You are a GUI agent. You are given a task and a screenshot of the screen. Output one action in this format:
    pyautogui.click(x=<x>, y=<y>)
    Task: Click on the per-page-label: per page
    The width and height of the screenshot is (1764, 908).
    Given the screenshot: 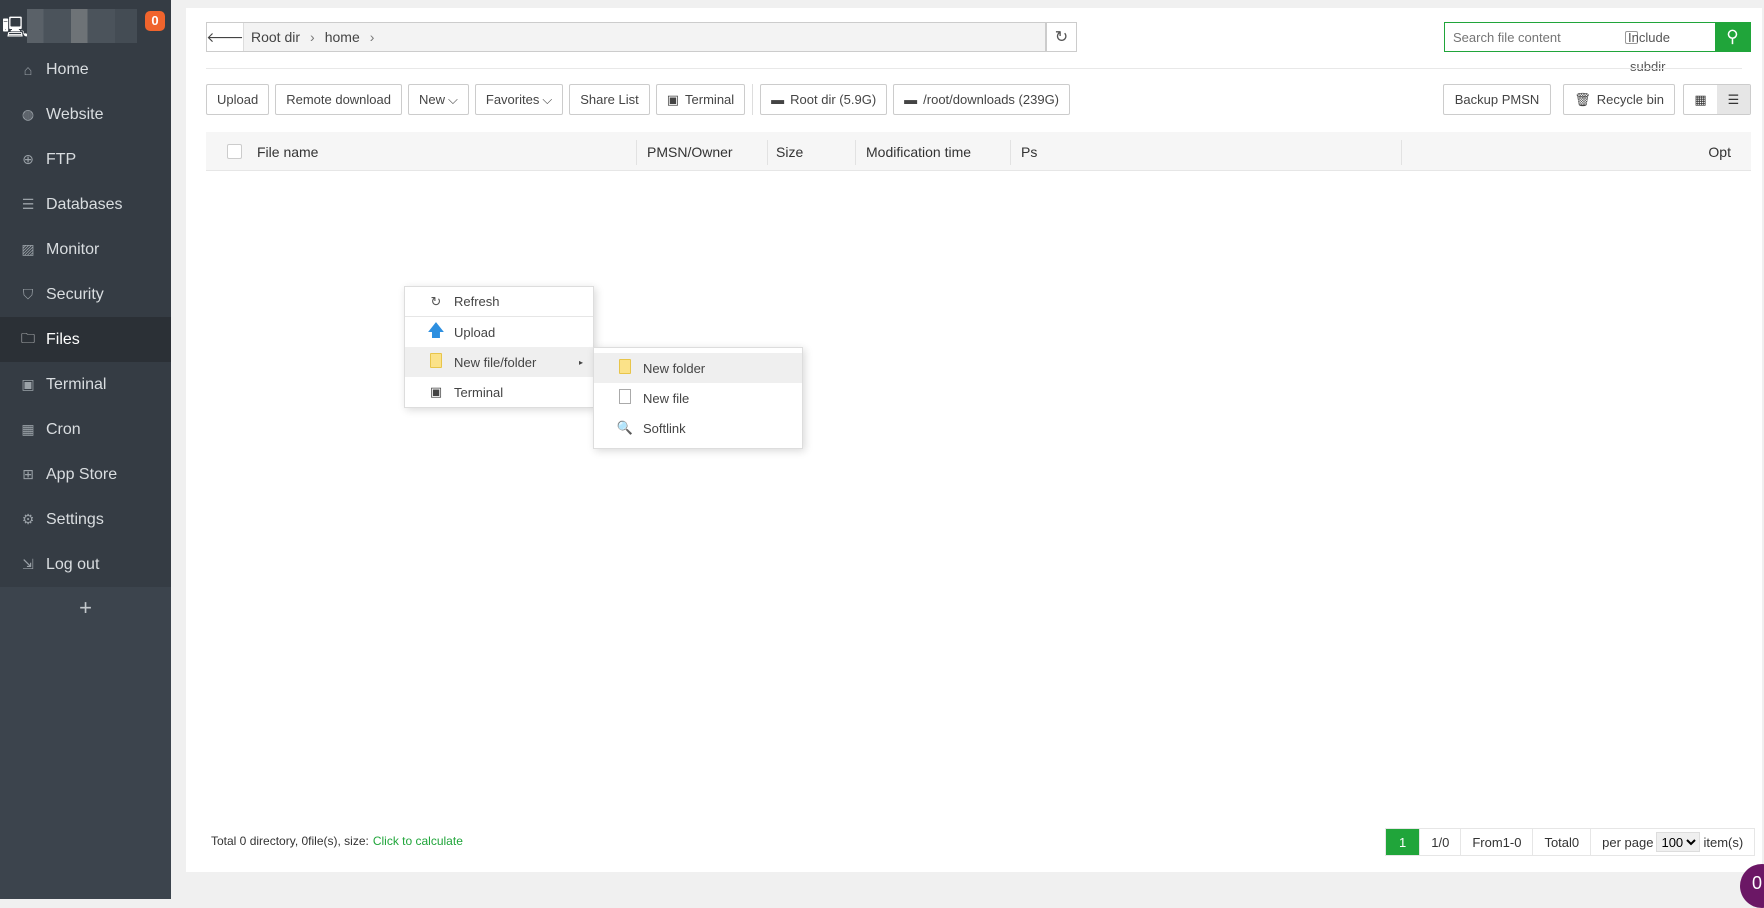 What is the action you would take?
    pyautogui.click(x=1628, y=842)
    